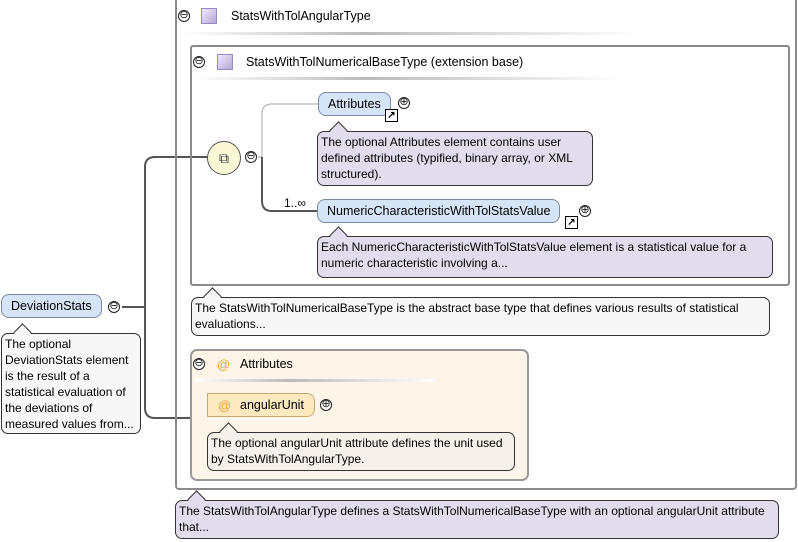  Describe the element at coordinates (114, 307) in the screenshot. I see `collapse-deviation-stats-button: ⊖` at that location.